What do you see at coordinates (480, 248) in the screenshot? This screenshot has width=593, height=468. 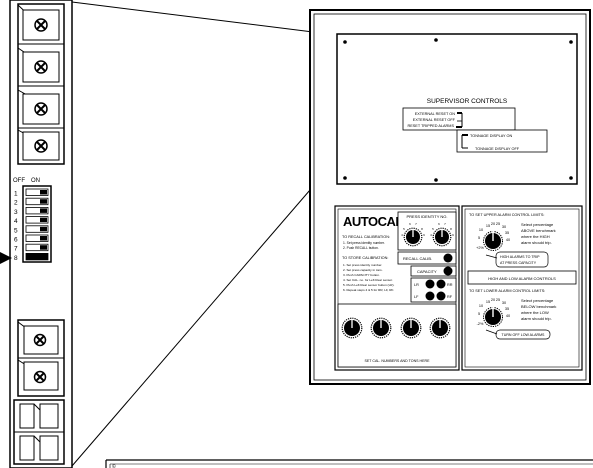 I see `upper-scale-label: +2%` at bounding box center [480, 248].